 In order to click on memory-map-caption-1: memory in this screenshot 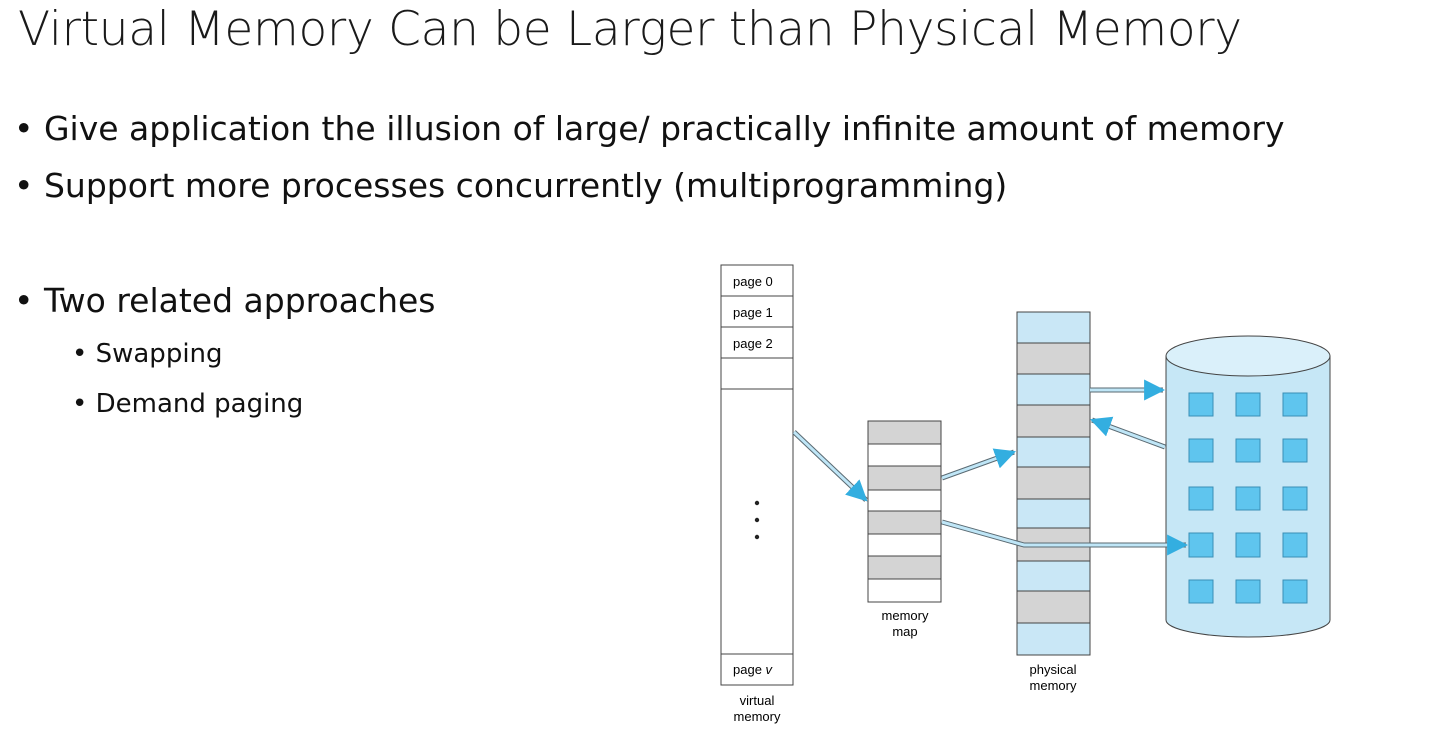, I will do `click(905, 615)`.